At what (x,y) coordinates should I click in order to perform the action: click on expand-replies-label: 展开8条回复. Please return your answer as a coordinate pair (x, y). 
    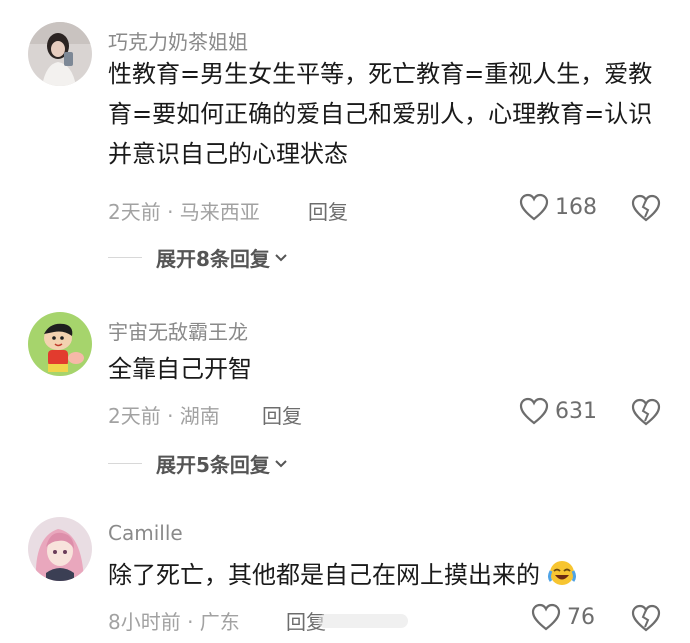
    Looking at the image, I should click on (213, 259).